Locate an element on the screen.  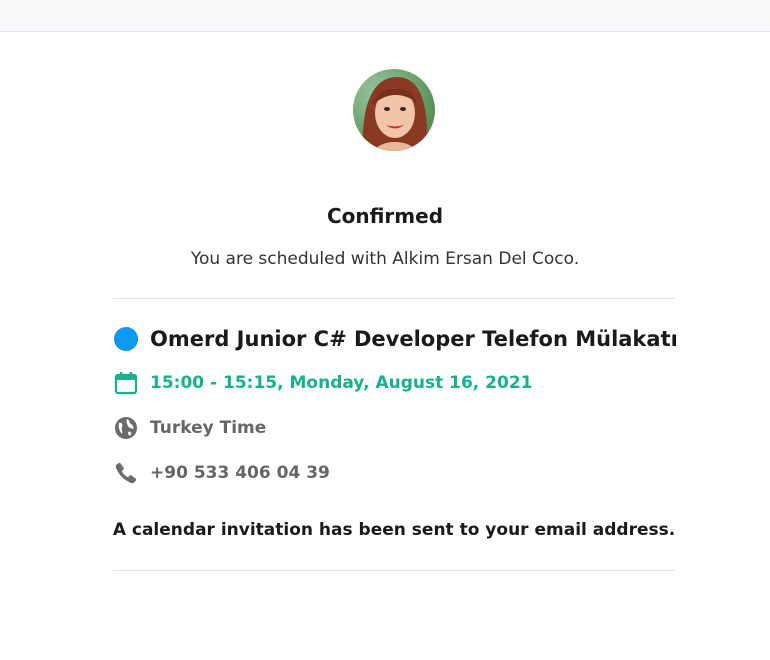
event-datetime-row: 15:00 - 15:15, Monday, August 16, 2021 is located at coordinates (323, 383).